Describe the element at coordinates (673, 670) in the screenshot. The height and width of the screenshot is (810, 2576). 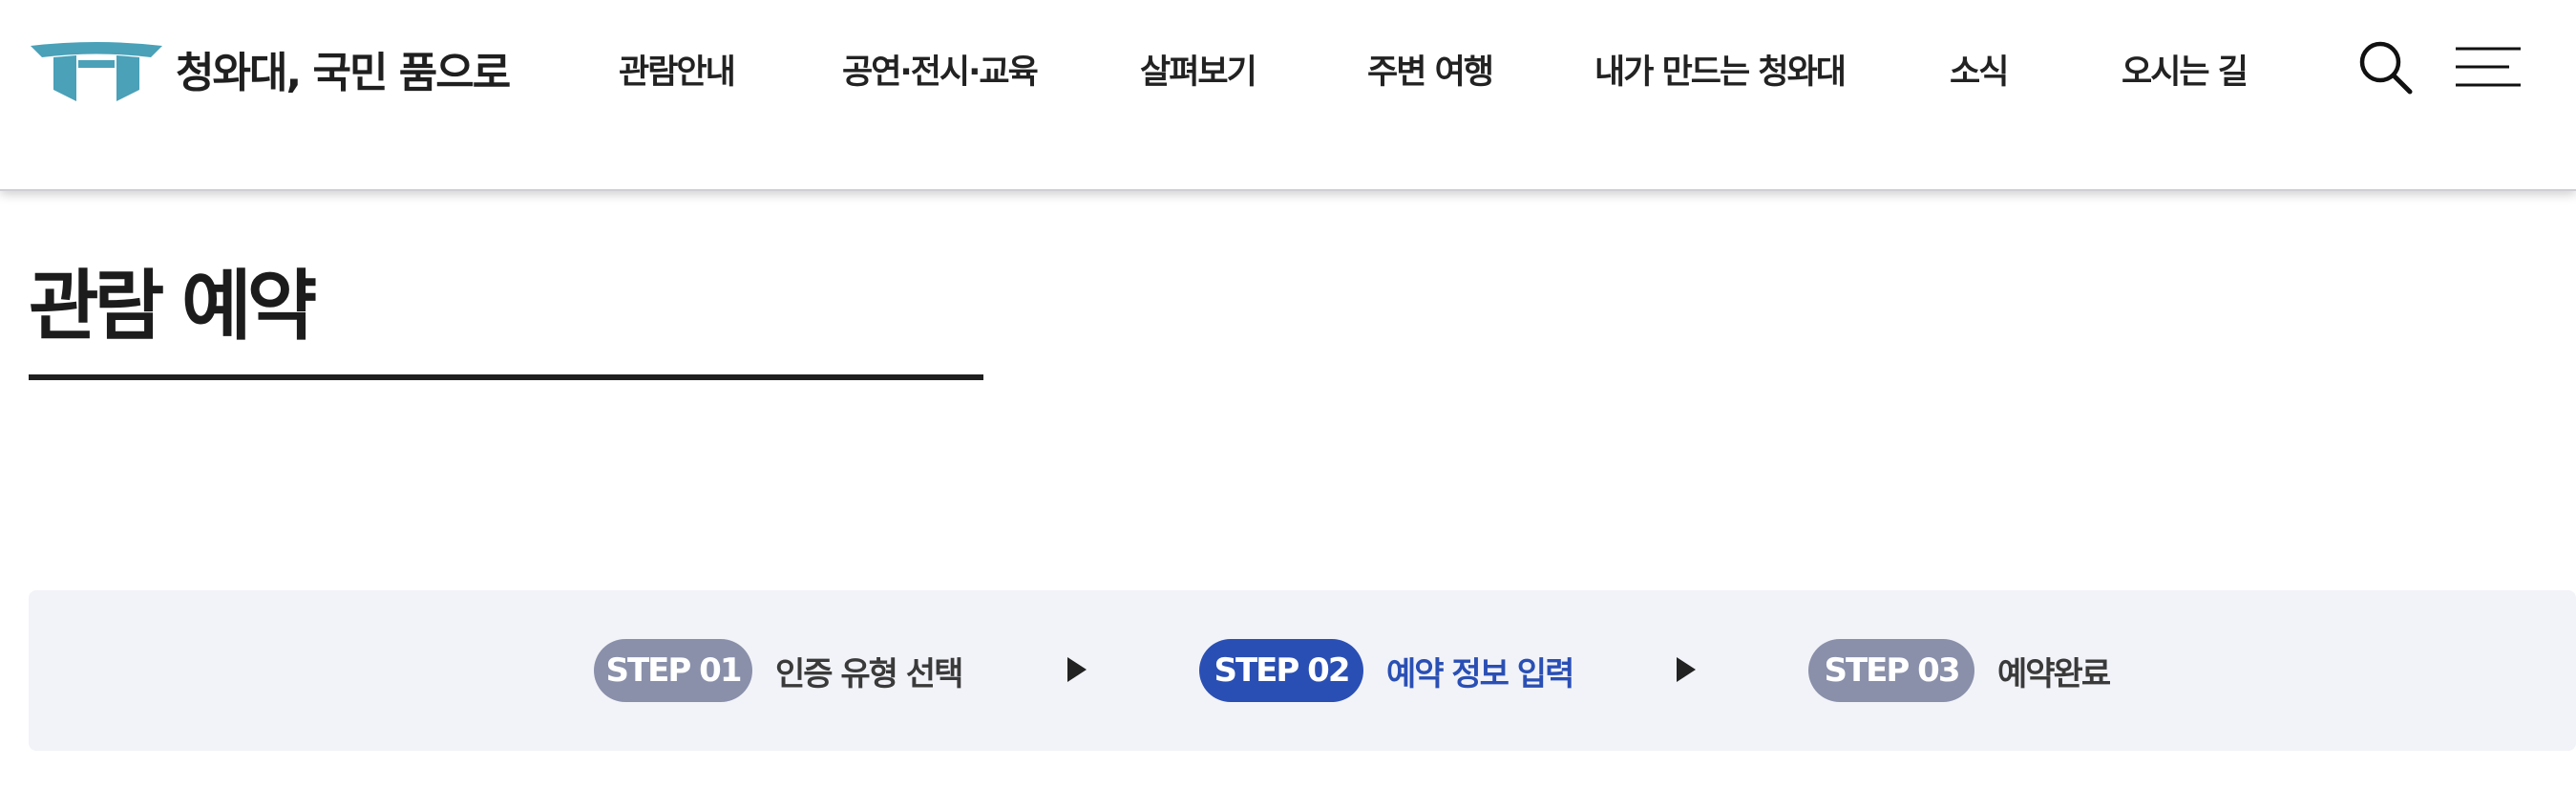
I see `step-badge-01: STEP 01` at that location.